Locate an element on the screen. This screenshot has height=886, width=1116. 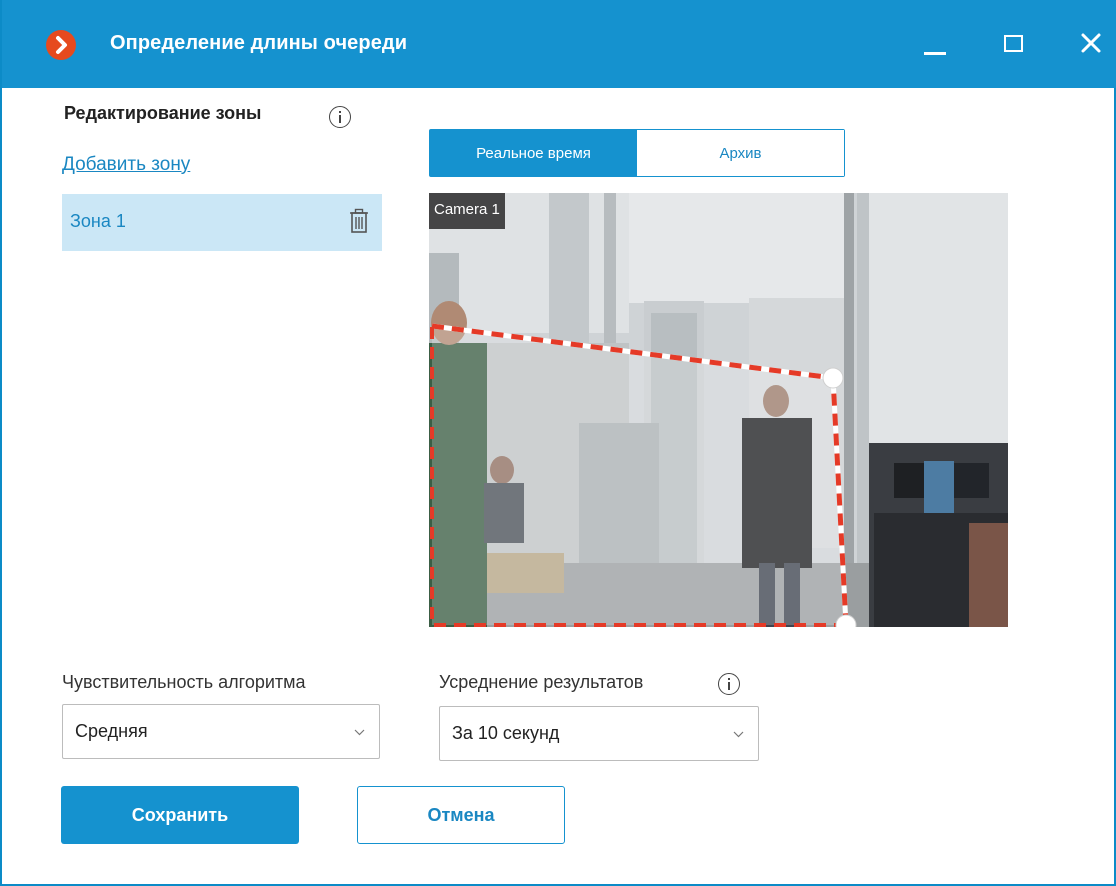
minimize-button is located at coordinates (934, 44).